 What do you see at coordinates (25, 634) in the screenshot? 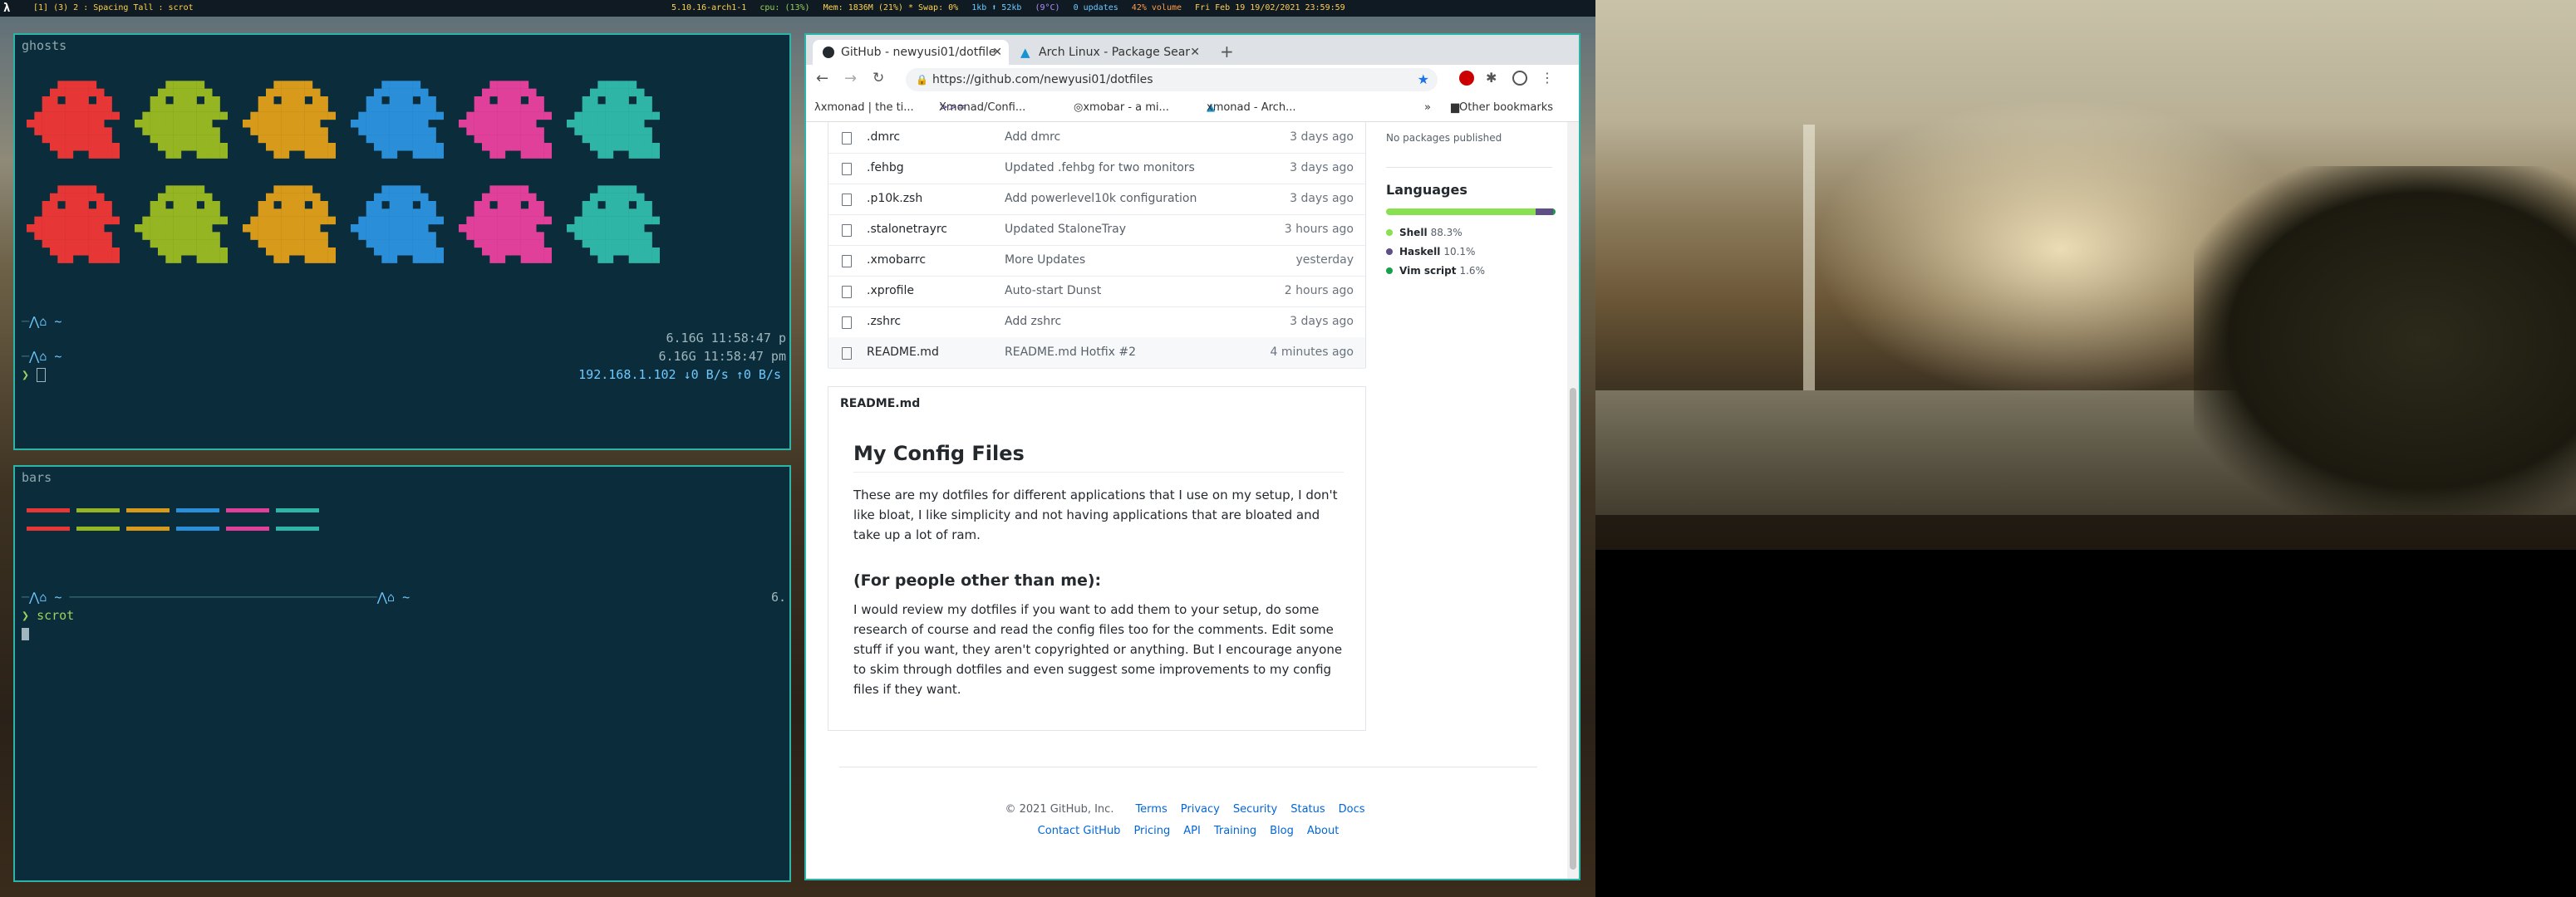
I see `cursor` at bounding box center [25, 634].